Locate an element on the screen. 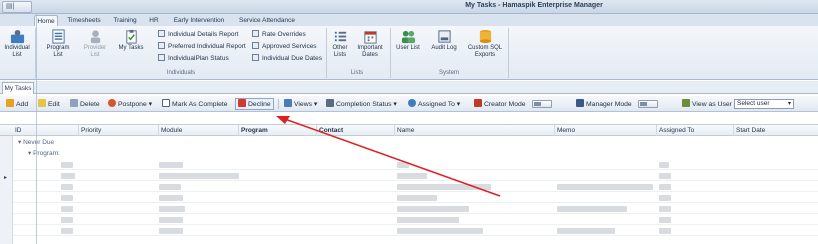 This screenshot has height=244, width=818. postpone-button: Postpone ▾ is located at coordinates (130, 104).